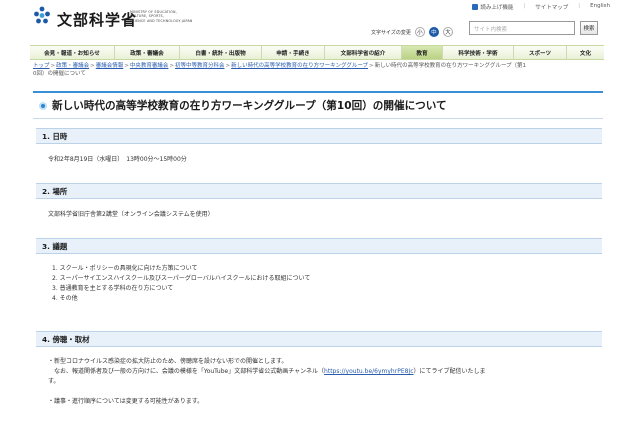 This screenshot has width=640, height=426. Describe the element at coordinates (293, 52) in the screenshot. I see `nav-item-application: 申請・手続き` at that location.